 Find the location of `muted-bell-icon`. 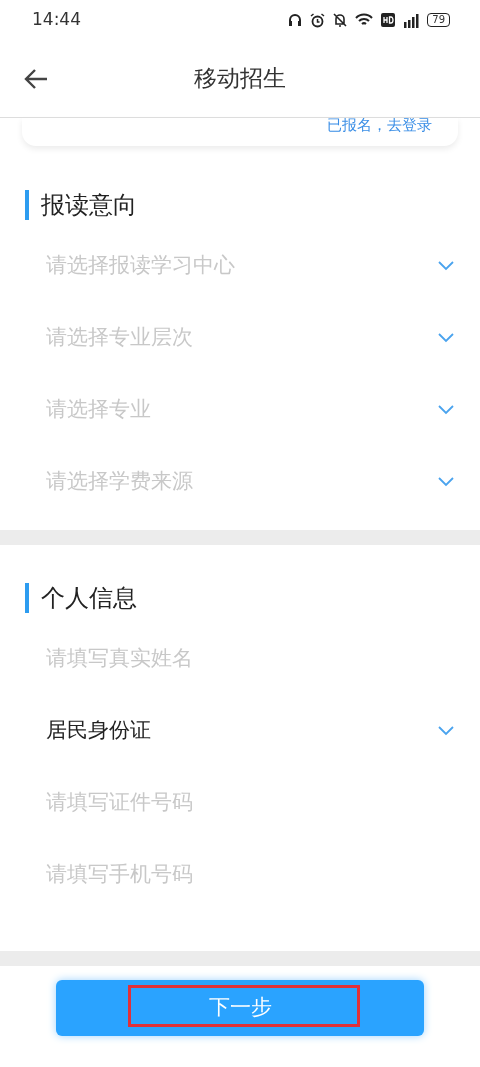

muted-bell-icon is located at coordinates (340, 20).